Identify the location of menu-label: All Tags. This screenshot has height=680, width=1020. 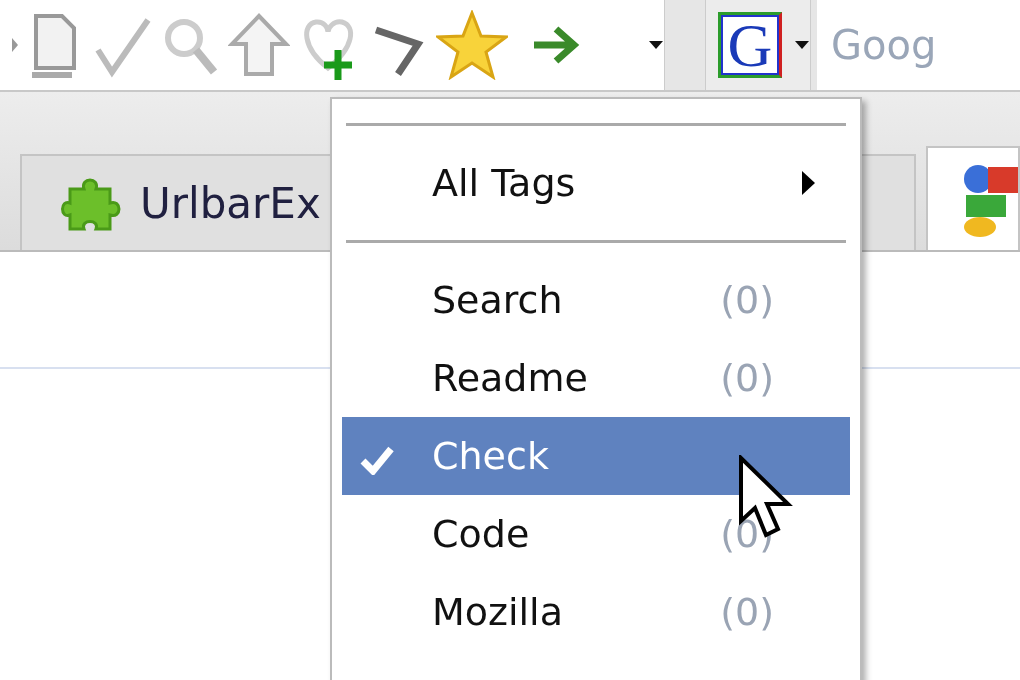
(504, 183).